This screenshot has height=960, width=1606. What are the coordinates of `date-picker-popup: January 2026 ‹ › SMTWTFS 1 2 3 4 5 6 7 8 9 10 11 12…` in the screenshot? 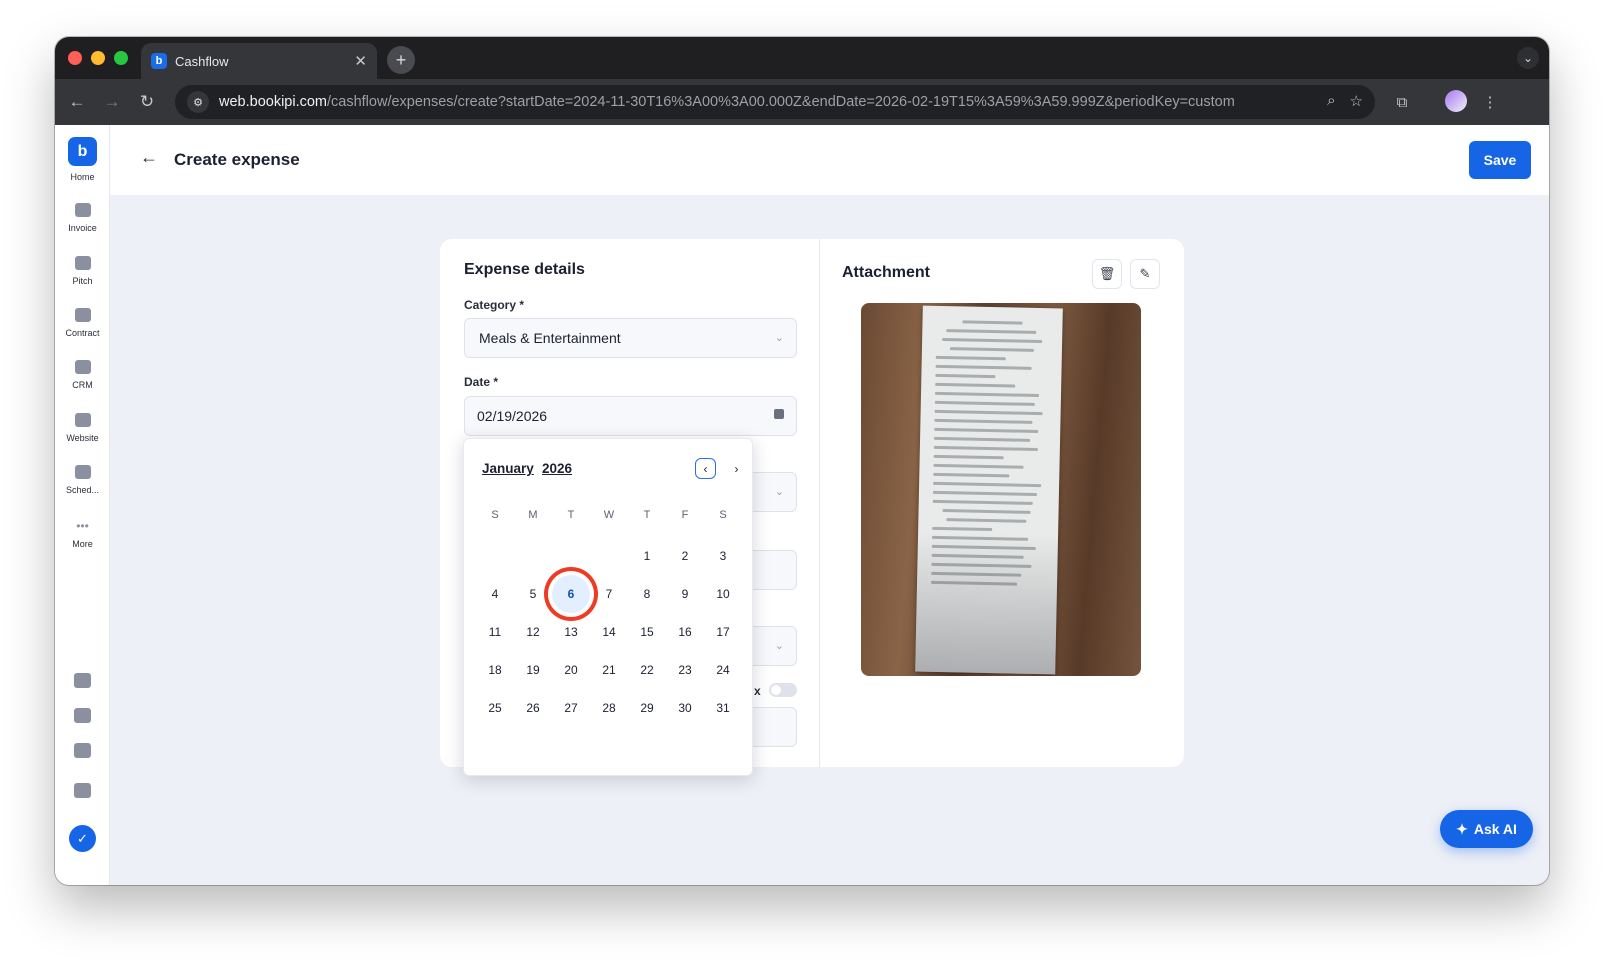 It's located at (608, 607).